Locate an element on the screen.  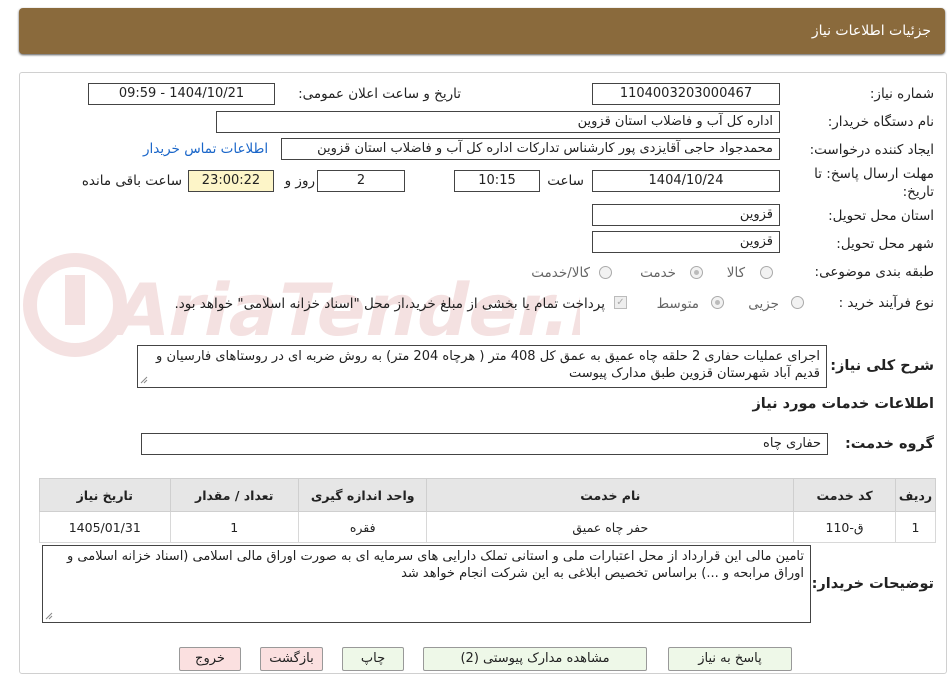
days-label: روز و is located at coordinates (299, 181).